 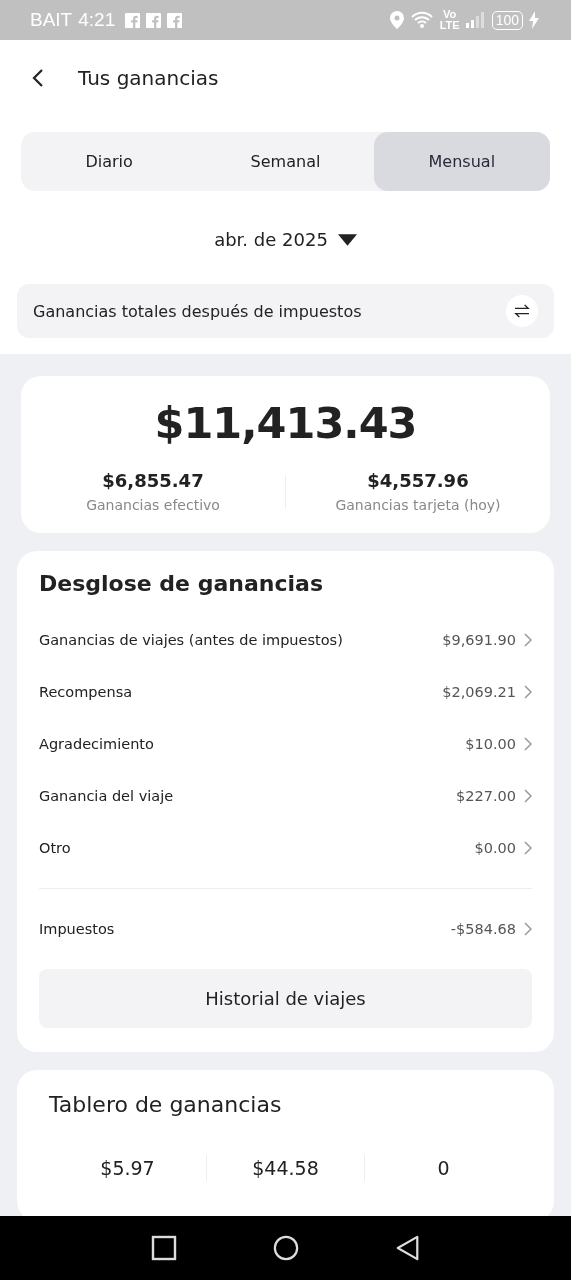 What do you see at coordinates (285, 998) in the screenshot?
I see `trip-history-button: Historial de viajes` at bounding box center [285, 998].